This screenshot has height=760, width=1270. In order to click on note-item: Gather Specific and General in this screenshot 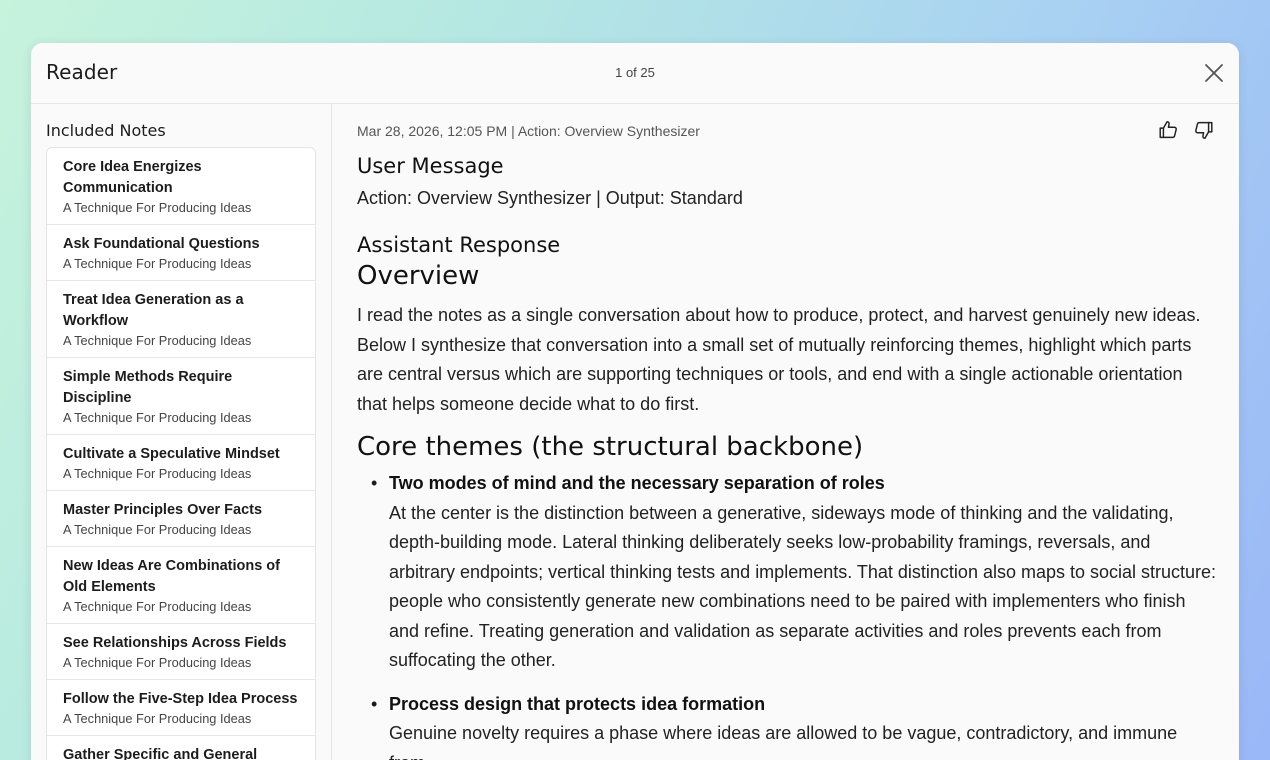, I will do `click(181, 748)`.